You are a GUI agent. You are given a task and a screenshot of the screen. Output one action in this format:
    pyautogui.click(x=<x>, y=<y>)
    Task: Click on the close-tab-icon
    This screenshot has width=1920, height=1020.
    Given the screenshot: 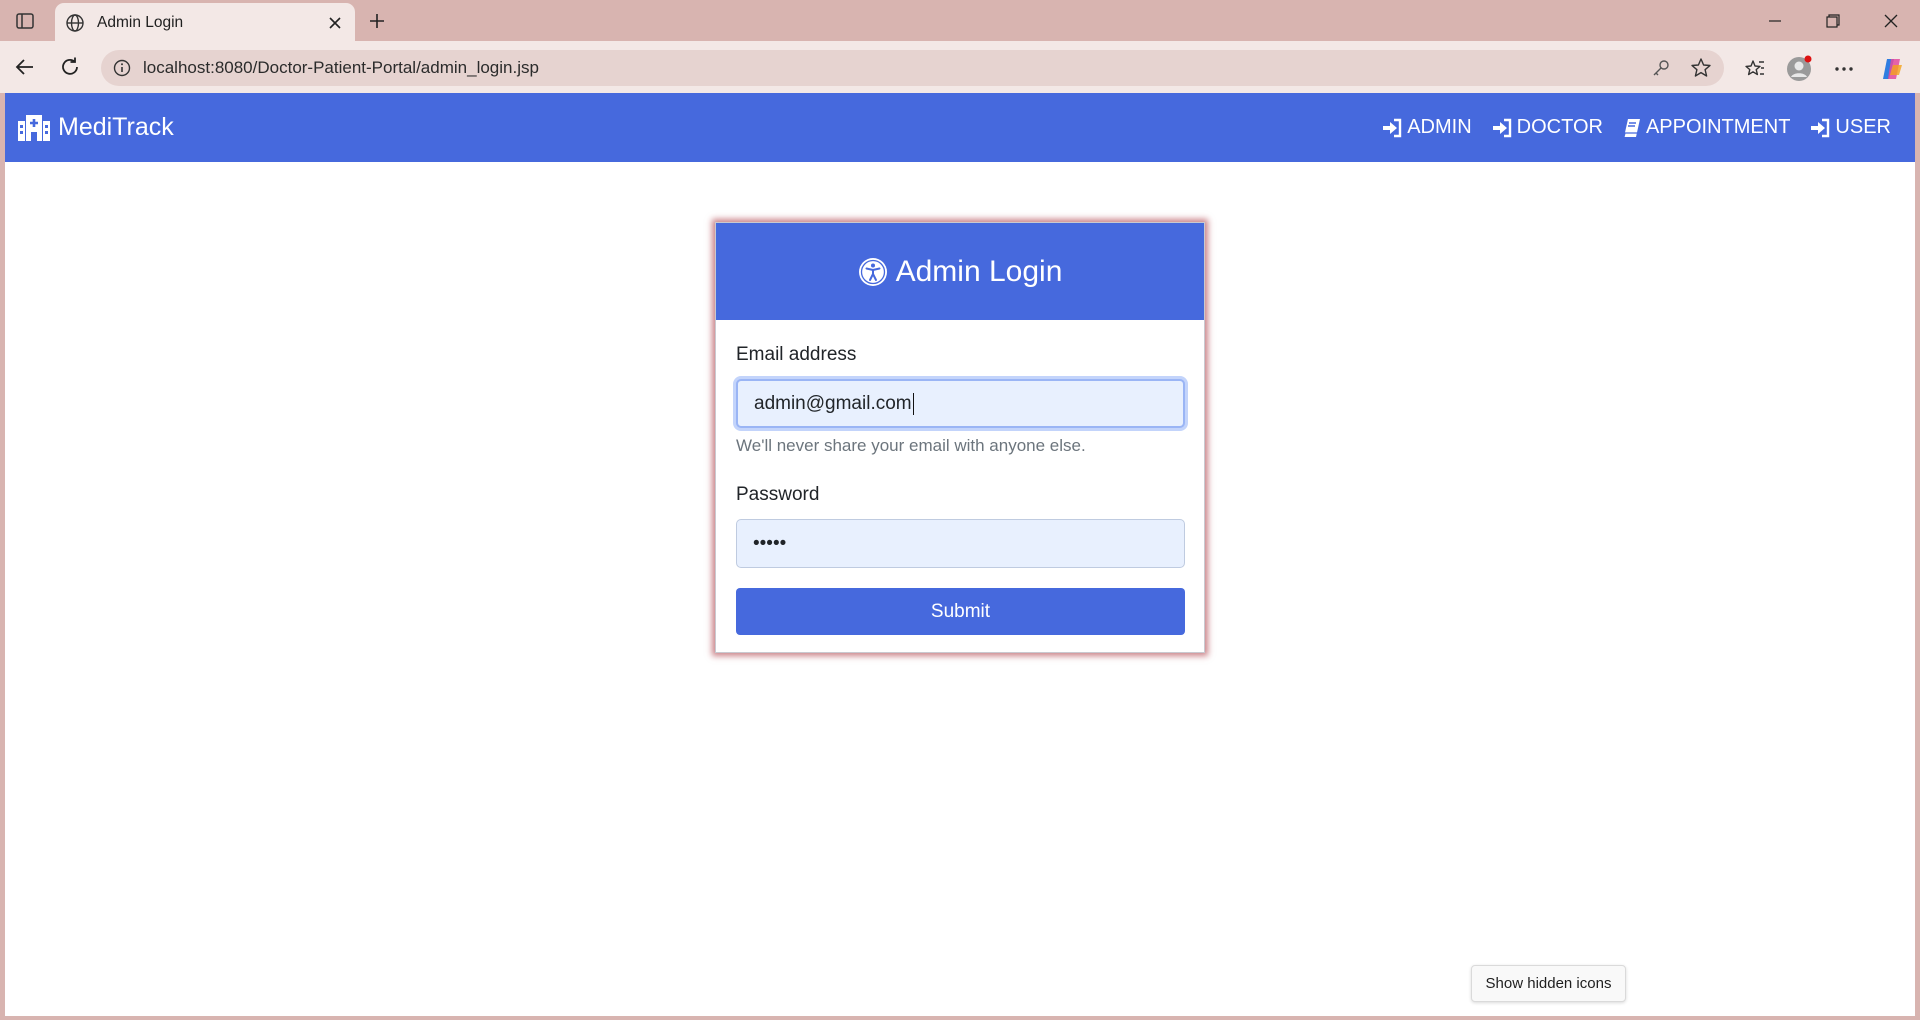 What is the action you would take?
    pyautogui.click(x=335, y=23)
    